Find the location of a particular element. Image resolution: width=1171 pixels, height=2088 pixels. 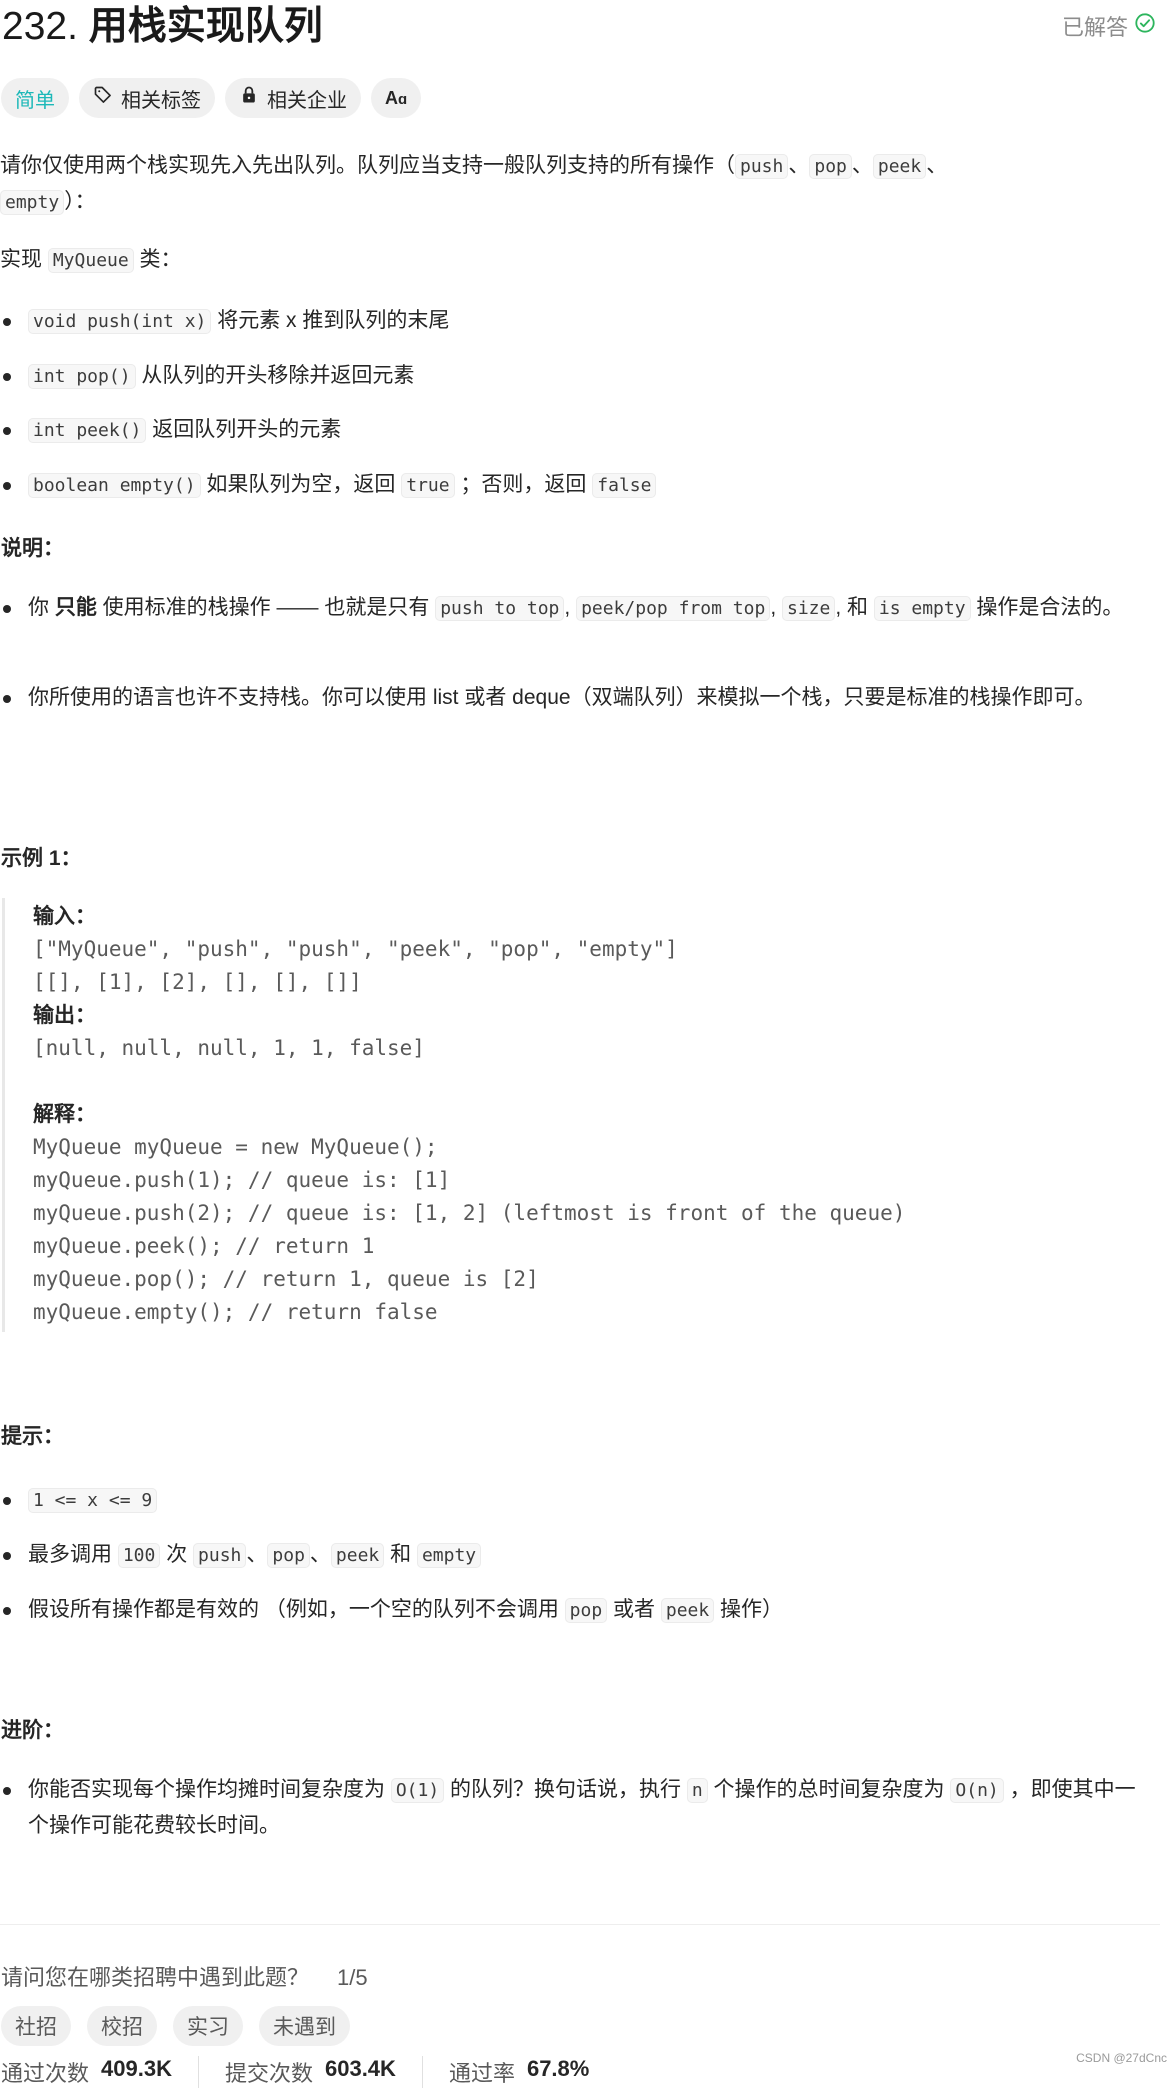

example-heading: 示例 1： is located at coordinates (41, 858).